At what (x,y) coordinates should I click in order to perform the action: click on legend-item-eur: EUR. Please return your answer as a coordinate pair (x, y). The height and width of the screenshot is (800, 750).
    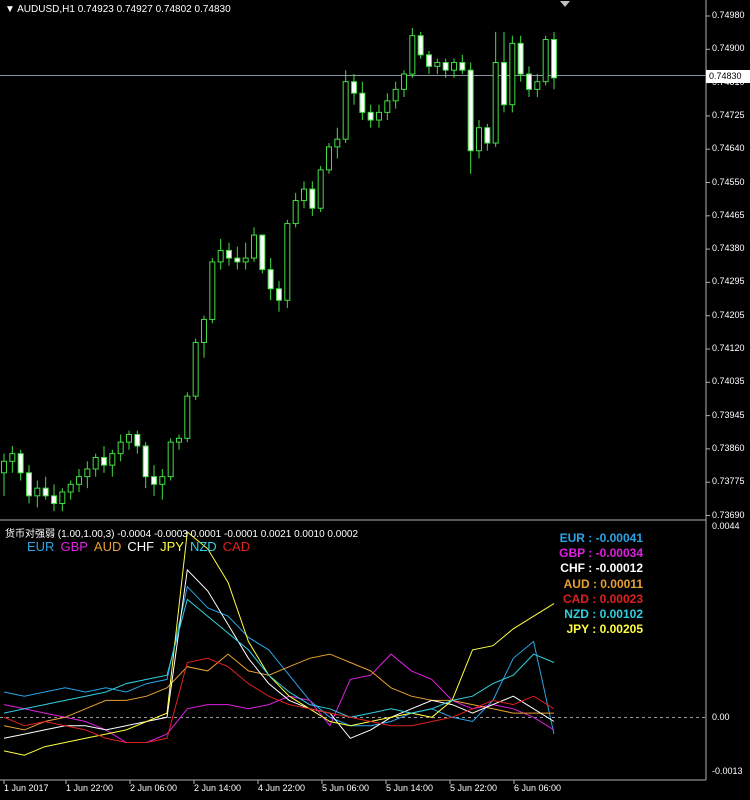
    Looking at the image, I should click on (41, 546).